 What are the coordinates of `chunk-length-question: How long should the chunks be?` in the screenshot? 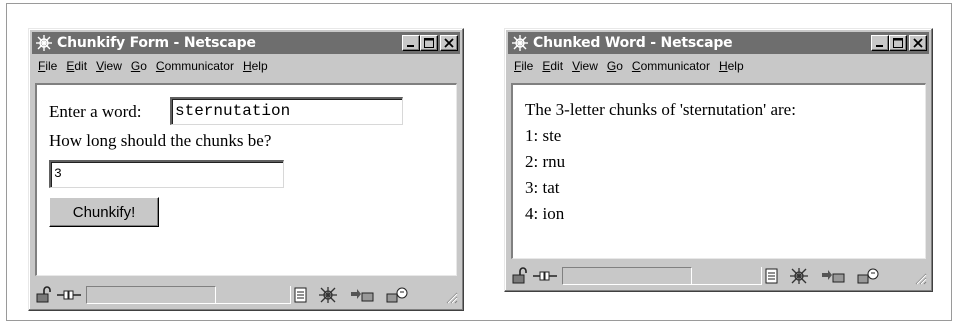 It's located at (160, 140).